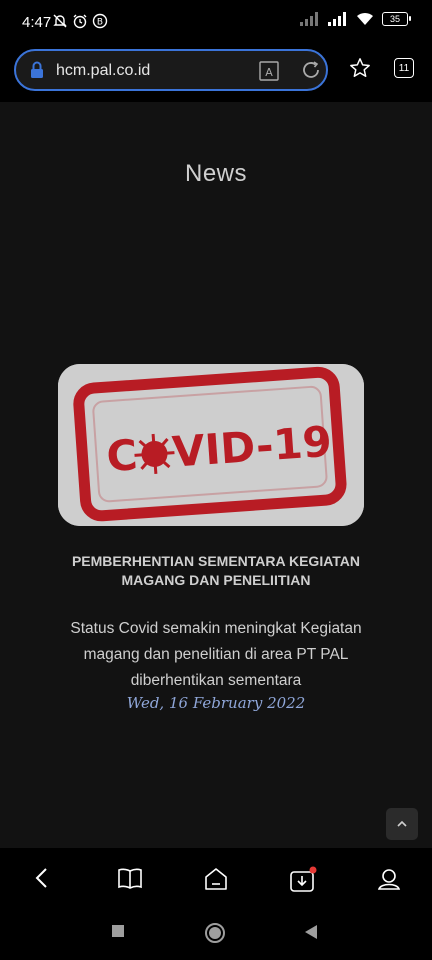 The image size is (432, 960). I want to click on browser-bottom-nav, so click(216, 877).